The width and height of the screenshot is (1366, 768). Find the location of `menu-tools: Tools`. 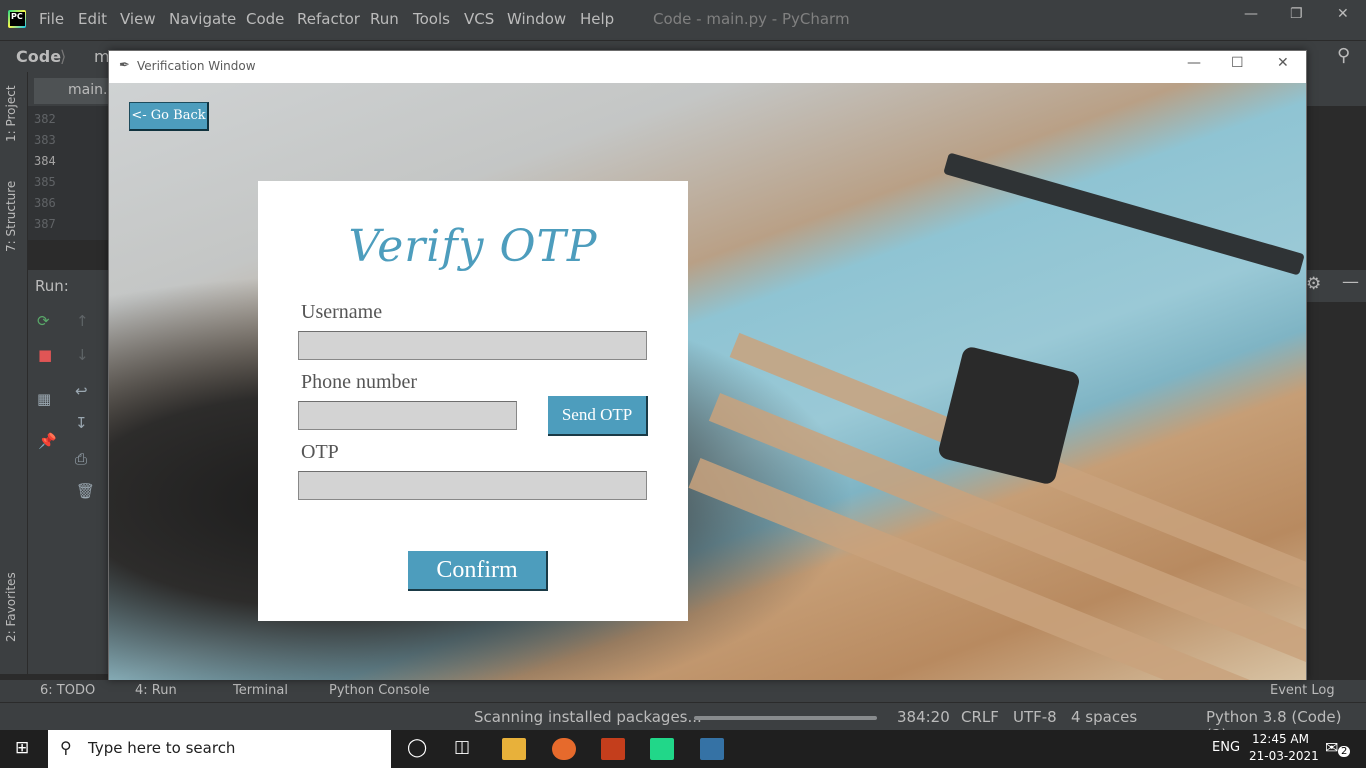

menu-tools: Tools is located at coordinates (431, 19).